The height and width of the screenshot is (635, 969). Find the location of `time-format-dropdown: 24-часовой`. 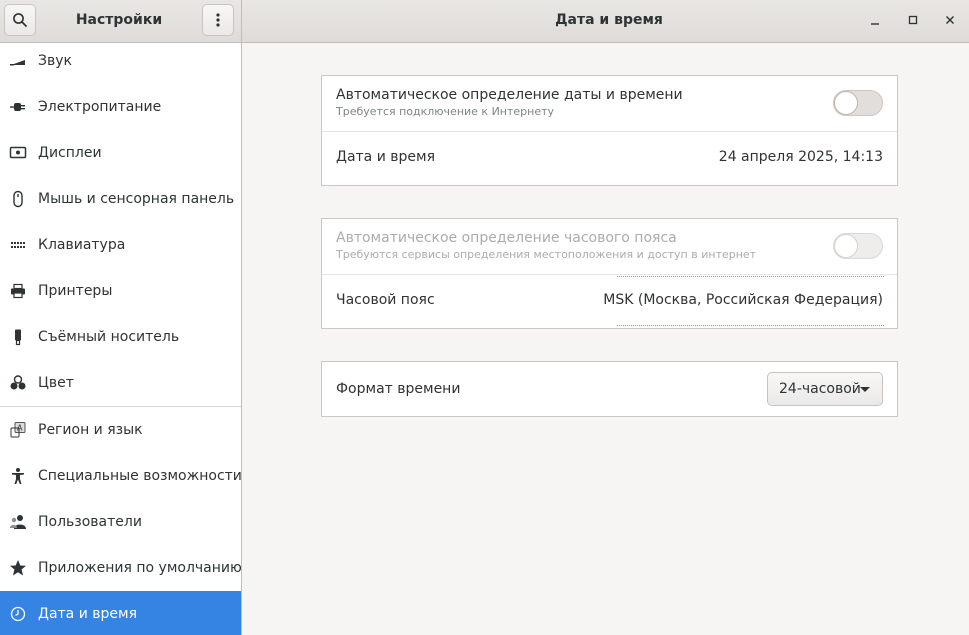

time-format-dropdown: 24-часовой is located at coordinates (825, 389).